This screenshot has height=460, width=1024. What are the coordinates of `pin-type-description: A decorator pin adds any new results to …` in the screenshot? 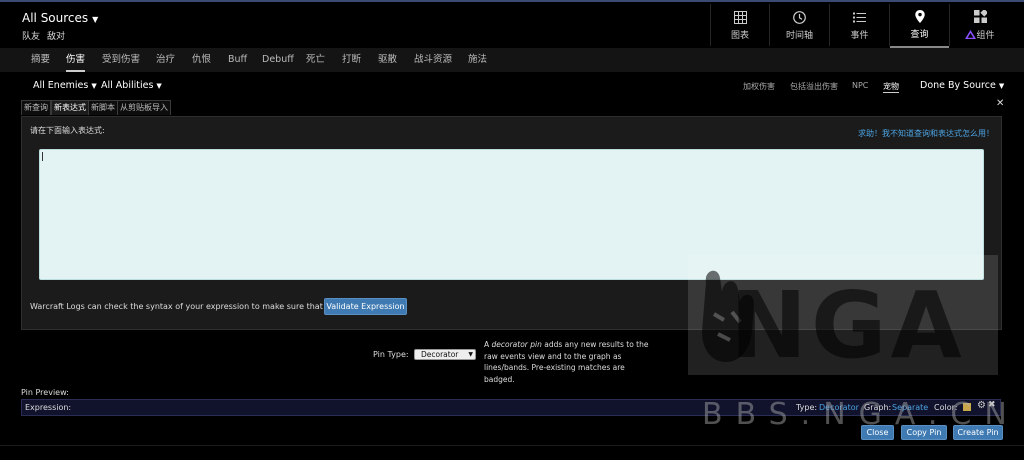 It's located at (566, 362).